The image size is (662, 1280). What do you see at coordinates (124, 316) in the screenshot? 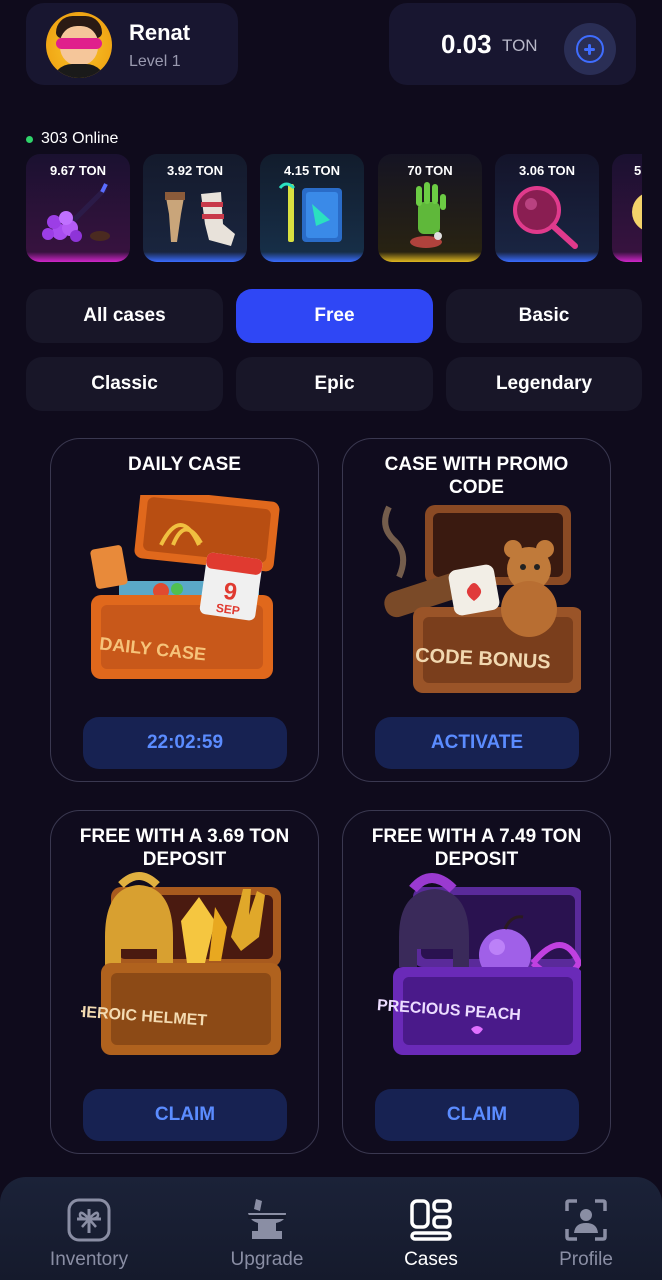
I see `filter-all-cases: All cases` at bounding box center [124, 316].